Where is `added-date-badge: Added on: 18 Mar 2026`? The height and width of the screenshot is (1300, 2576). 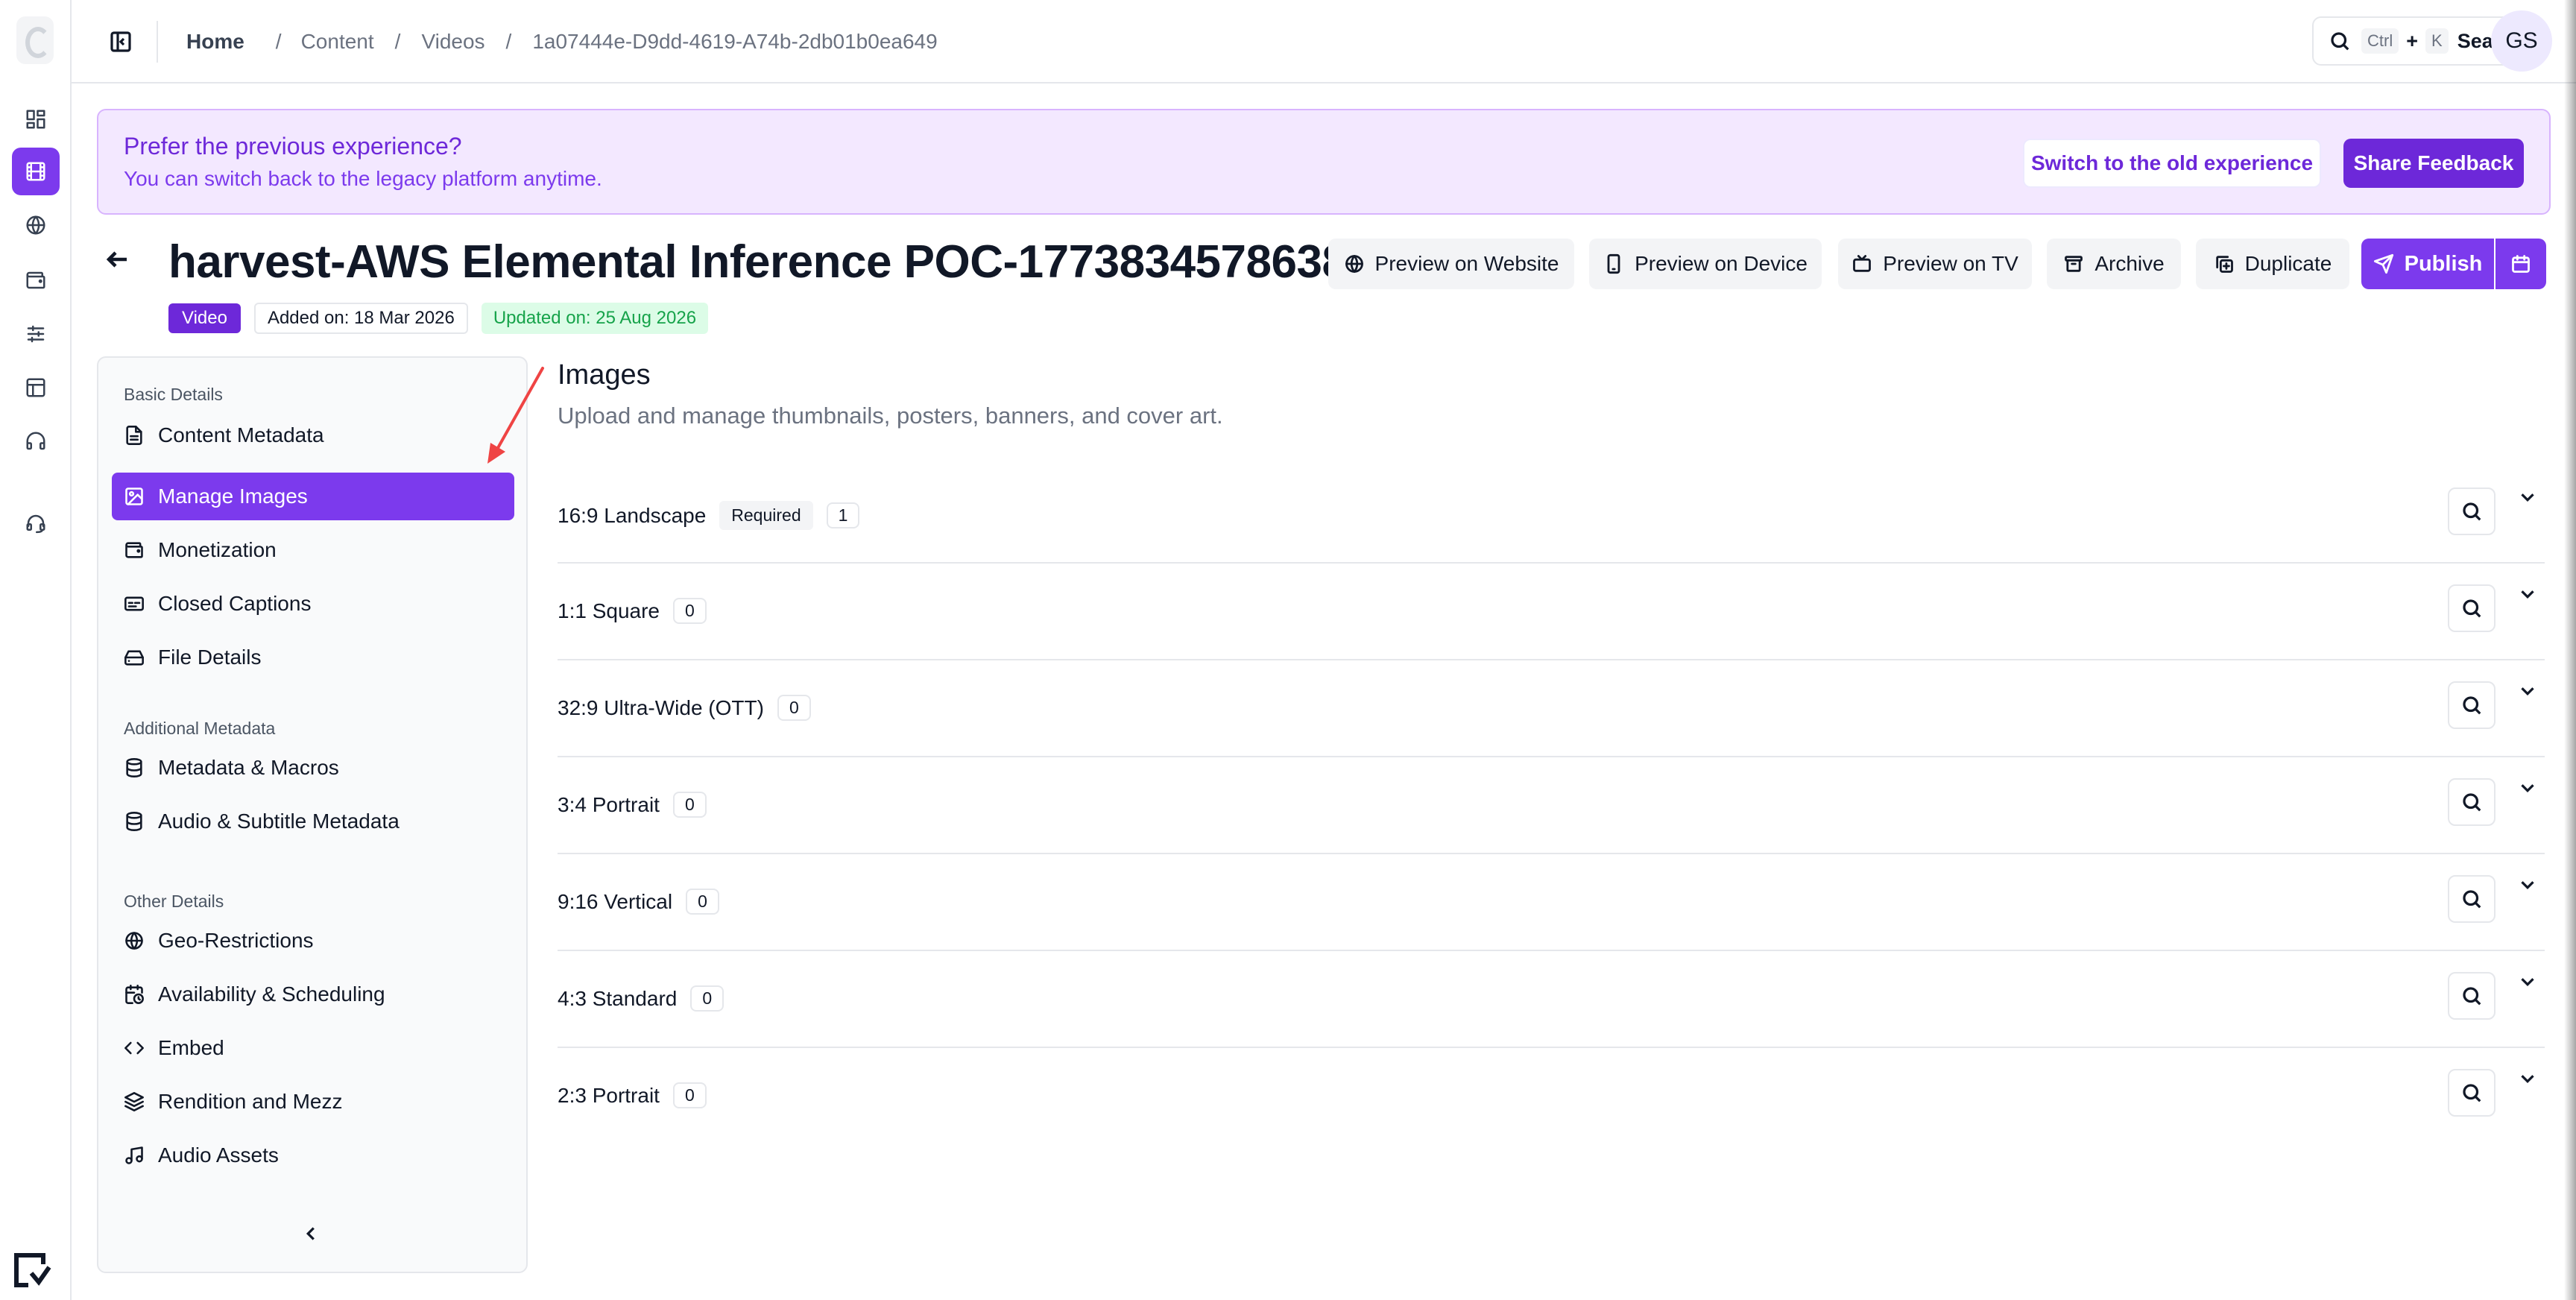
added-date-badge: Added on: 18 Mar 2026 is located at coordinates (360, 319).